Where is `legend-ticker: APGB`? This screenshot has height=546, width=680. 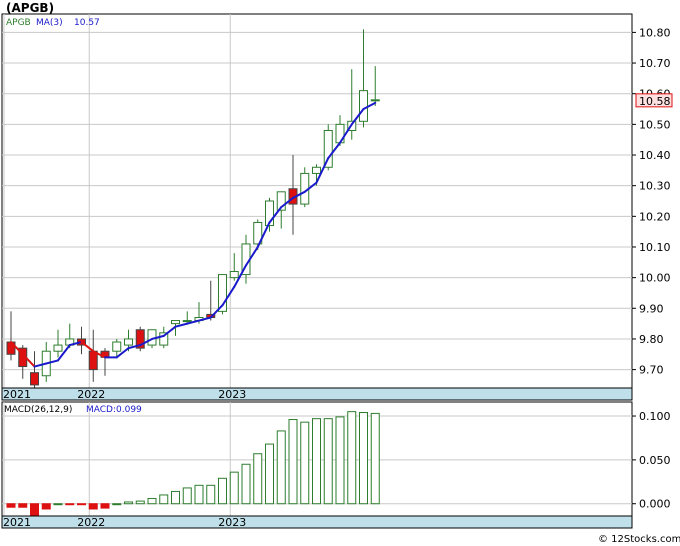 legend-ticker: APGB is located at coordinates (18, 23).